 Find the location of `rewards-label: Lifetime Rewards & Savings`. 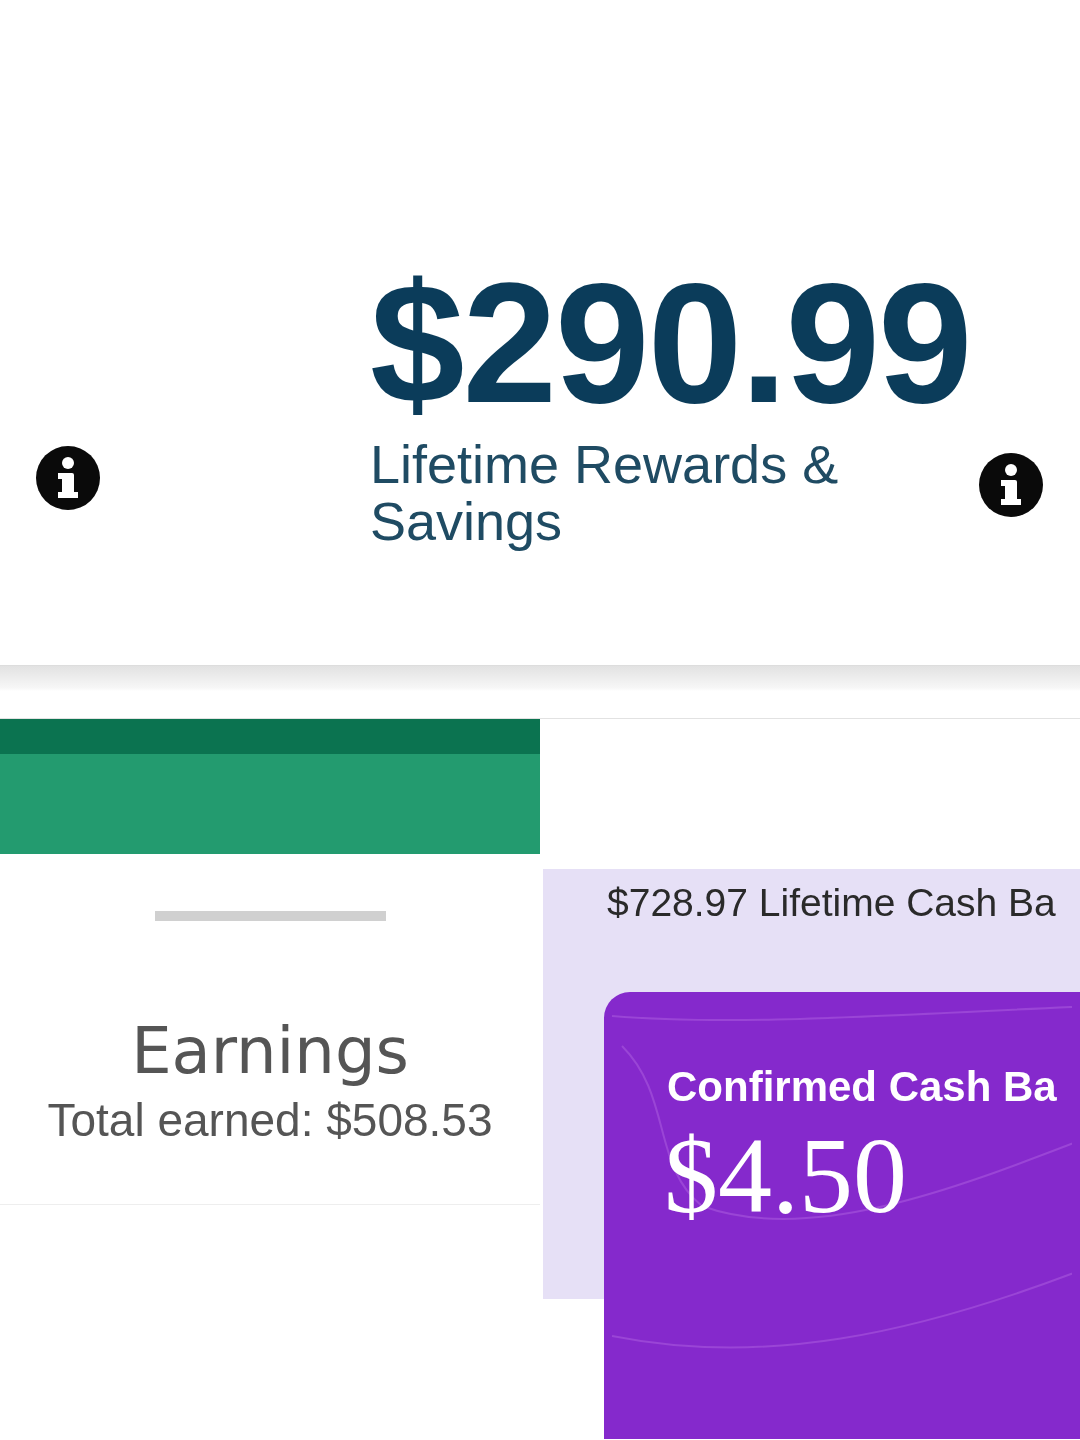

rewards-label: Lifetime Rewards & Savings is located at coordinates (605, 493).